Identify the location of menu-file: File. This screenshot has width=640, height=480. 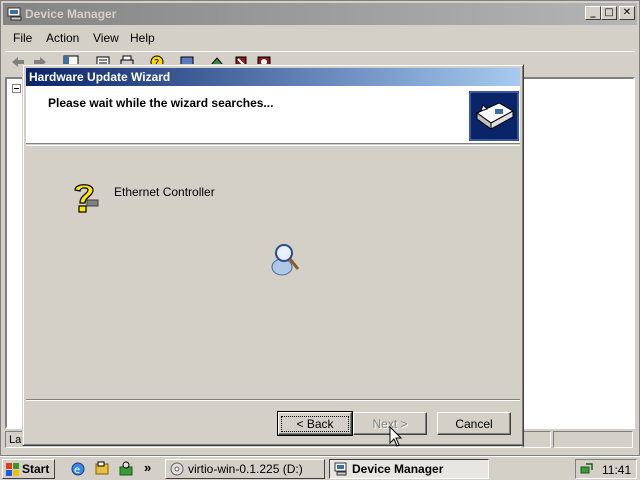
(22, 38).